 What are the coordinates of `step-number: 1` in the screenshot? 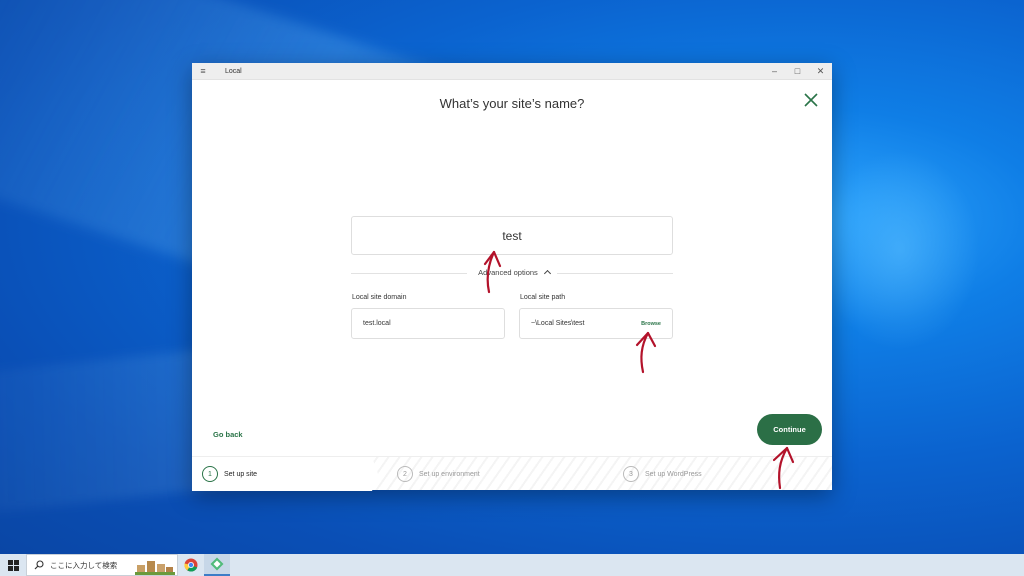 It's located at (210, 474).